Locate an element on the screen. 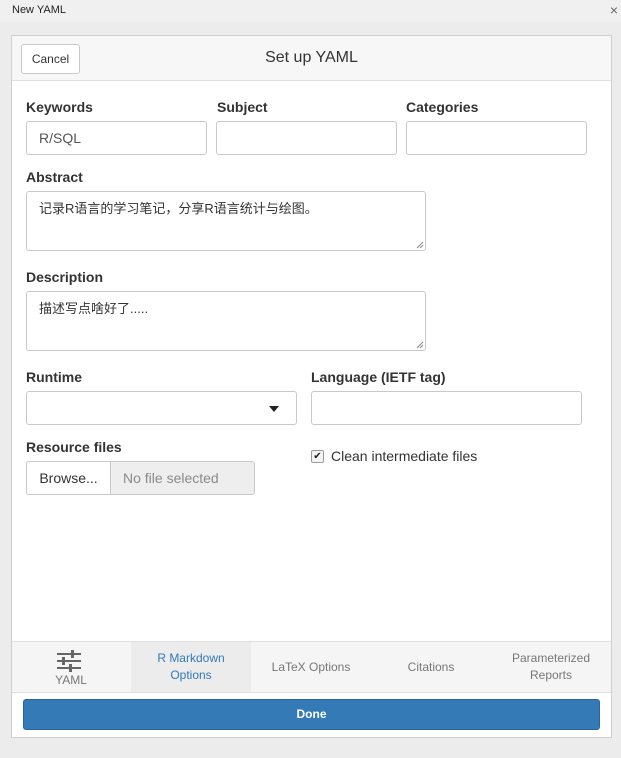  resource-files-label: Resource files is located at coordinates (74, 447).